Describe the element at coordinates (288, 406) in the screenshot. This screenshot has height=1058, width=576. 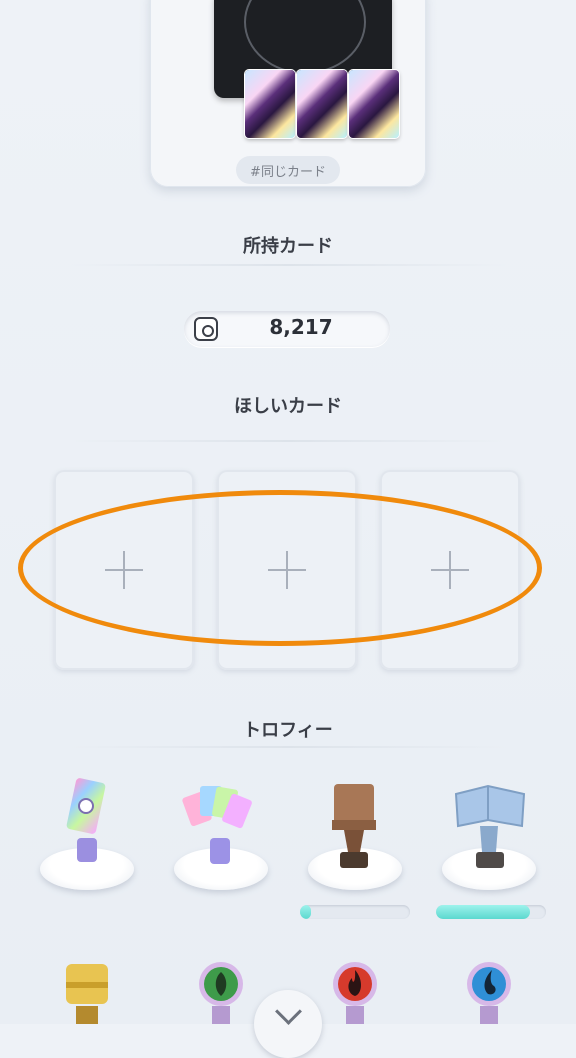
I see `wishlist-title: ほしいカード` at that location.